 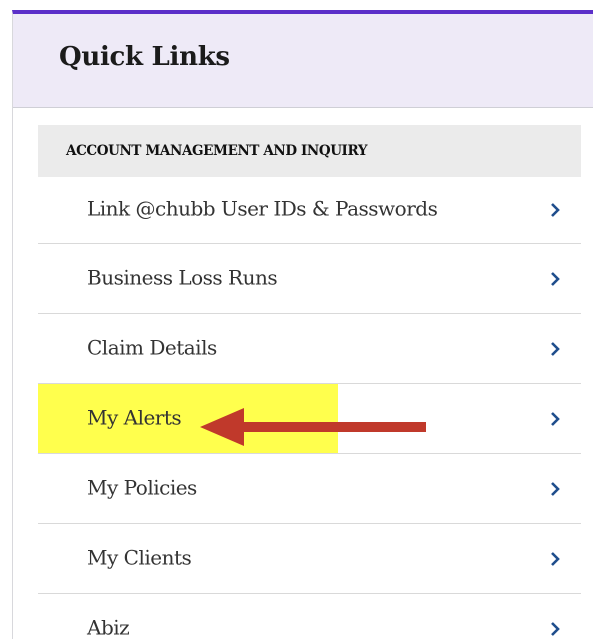 I want to click on section-header: ACCOUNT MANAGEMENT AND INQUIRY, so click(x=309, y=151).